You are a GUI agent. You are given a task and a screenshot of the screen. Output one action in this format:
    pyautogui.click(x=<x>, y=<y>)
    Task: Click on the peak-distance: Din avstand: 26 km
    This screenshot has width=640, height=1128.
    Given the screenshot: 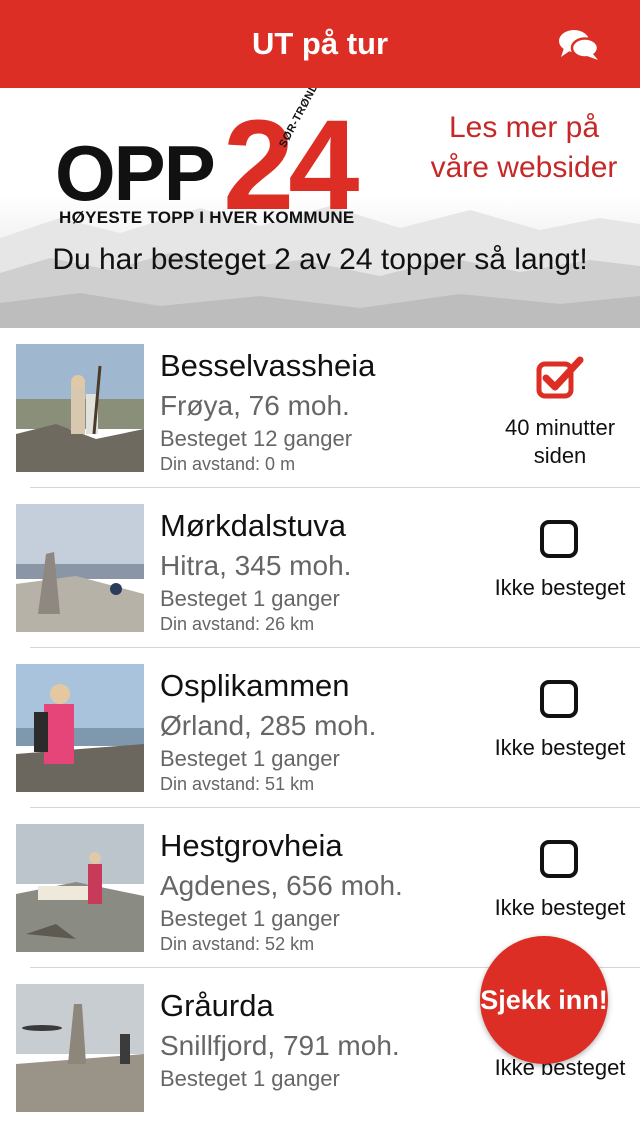 What is the action you would take?
    pyautogui.click(x=237, y=624)
    